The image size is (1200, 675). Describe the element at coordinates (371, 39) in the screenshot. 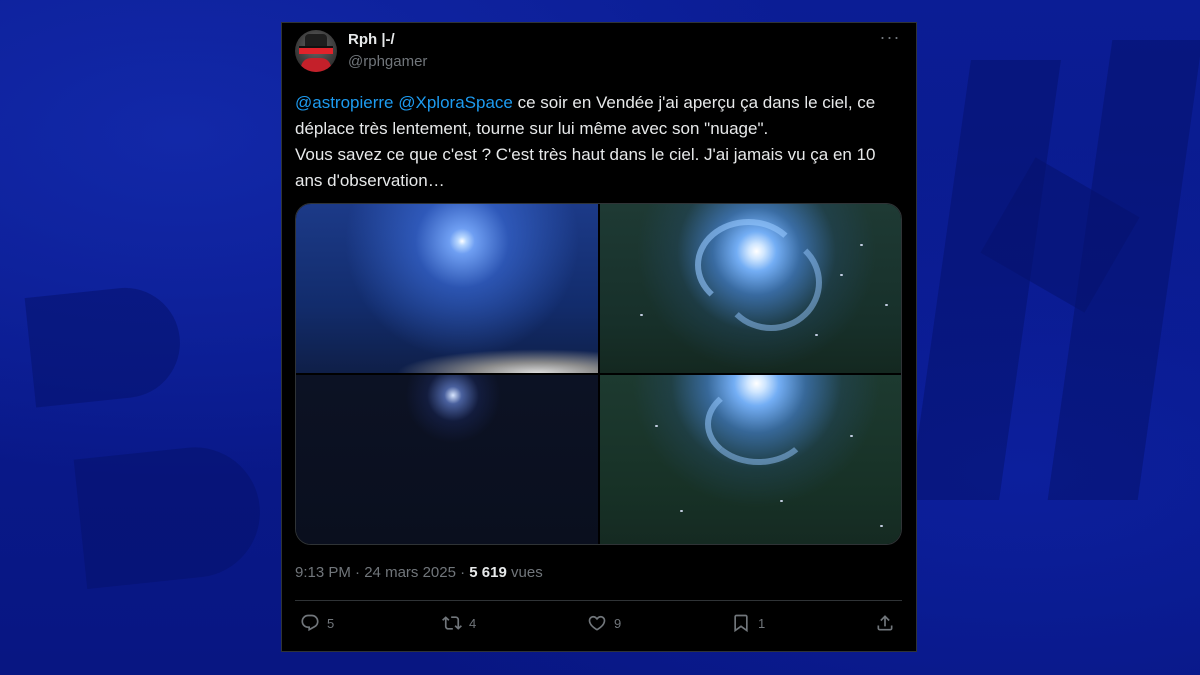

I see `author-name: Rph |-/` at that location.